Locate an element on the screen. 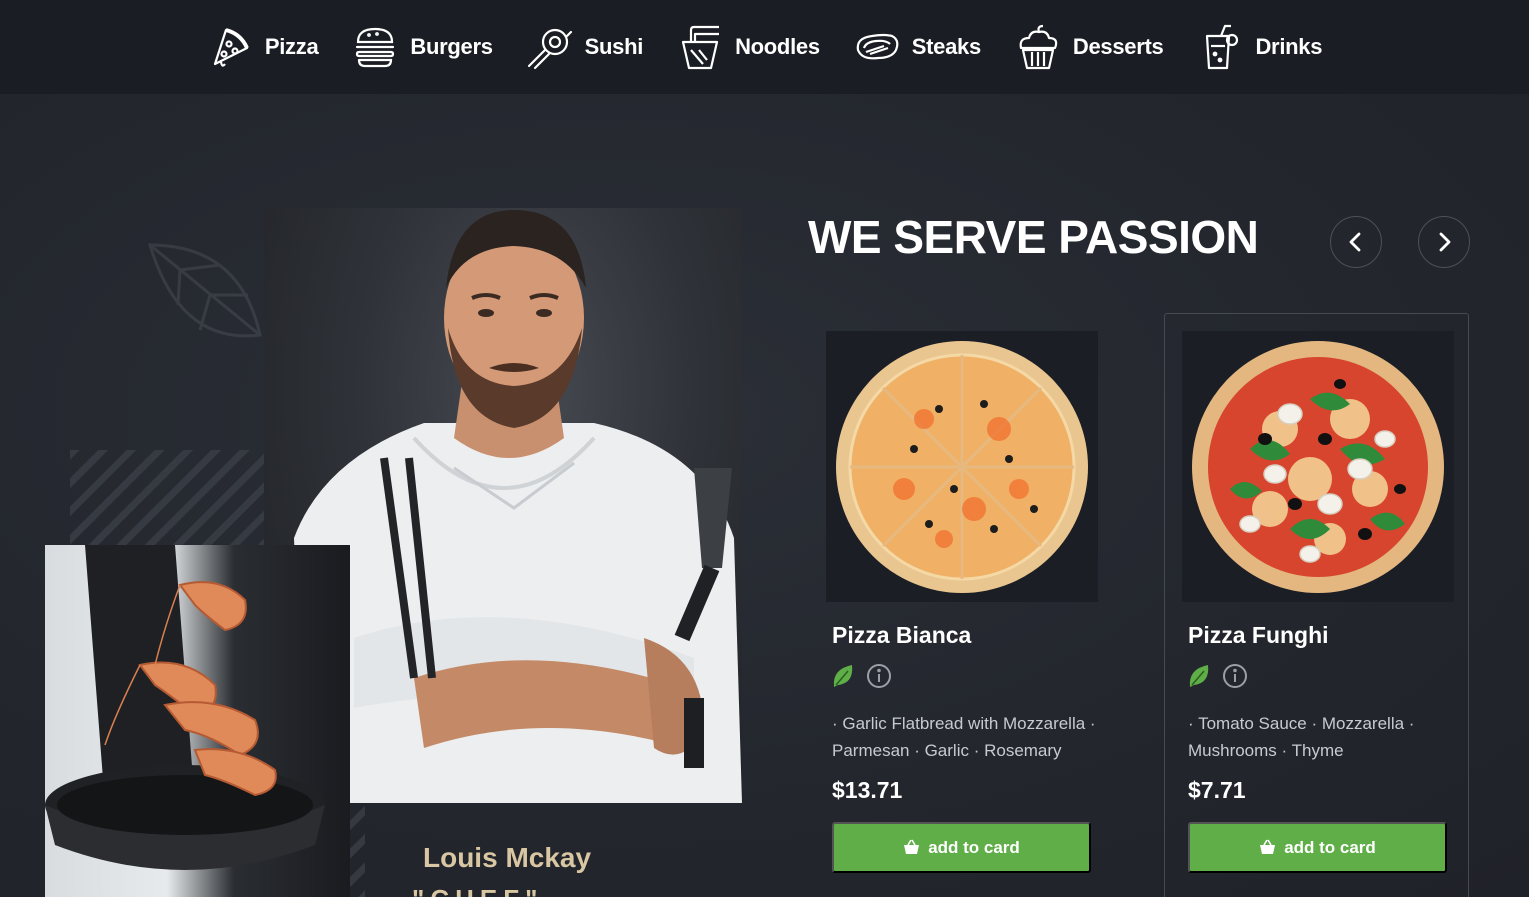 The height and width of the screenshot is (897, 1529). previous-button is located at coordinates (1356, 242).